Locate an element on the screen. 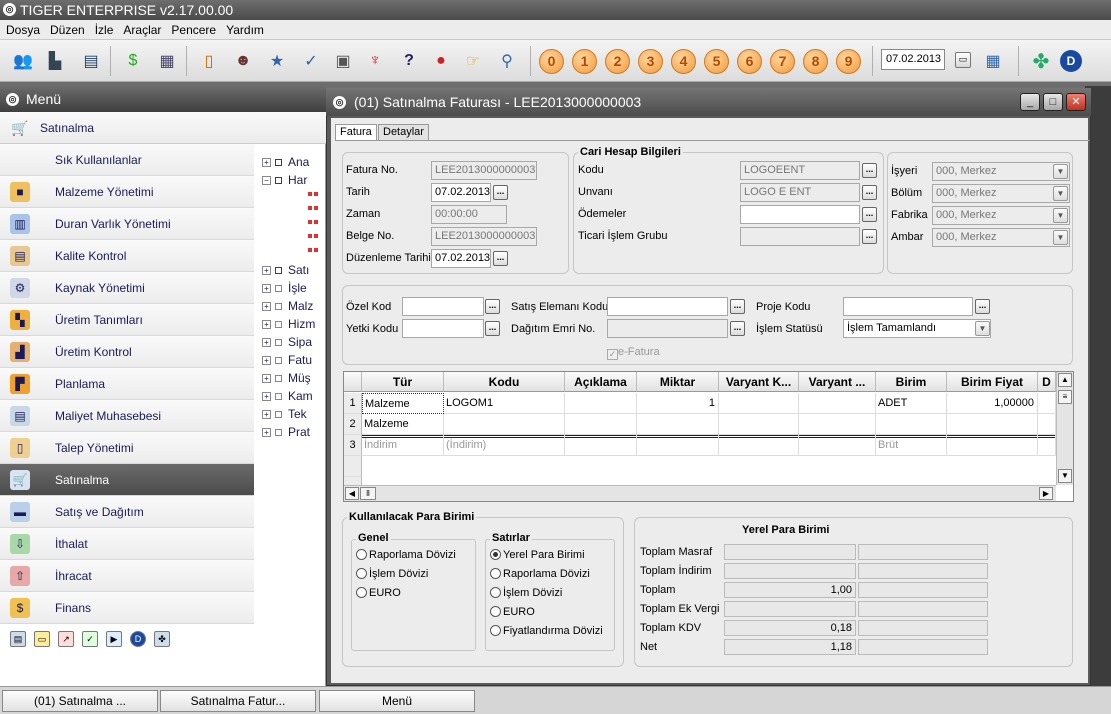 The image size is (1111, 714). tree-node: + Hizm is located at coordinates (288, 324).